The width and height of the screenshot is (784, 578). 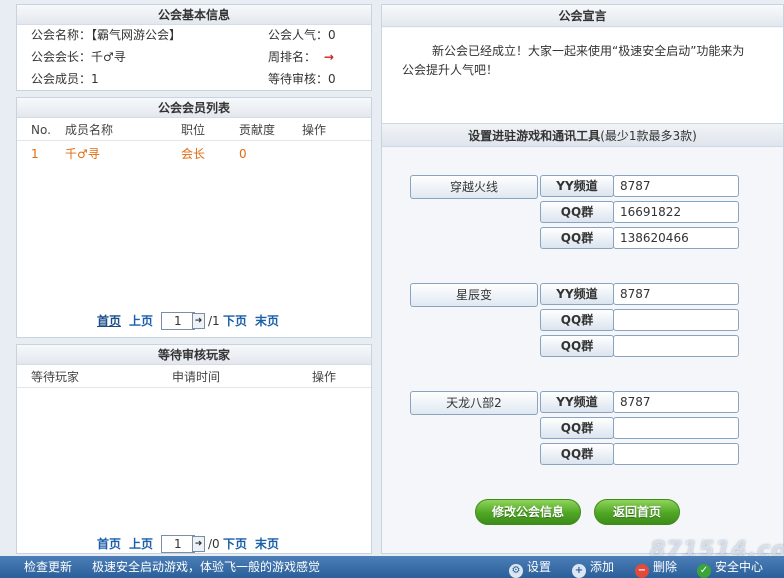 What do you see at coordinates (257, 130) in the screenshot?
I see `col-contribution: 贡献度` at bounding box center [257, 130].